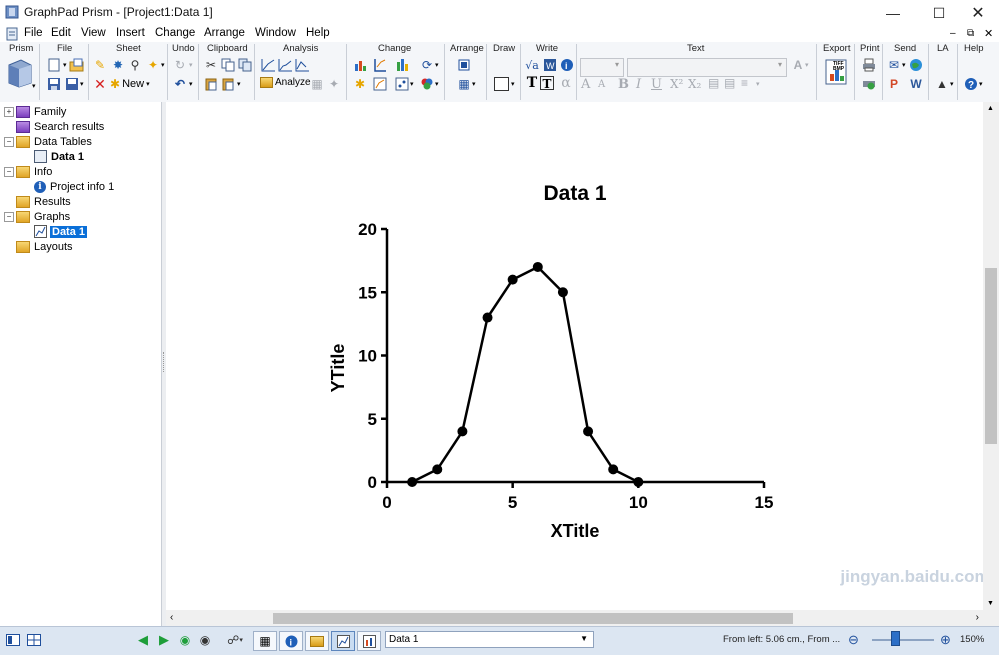 Image resolution: width=999 pixels, height=655 pixels. What do you see at coordinates (380, 84) in the screenshot?
I see `format-graph-icon` at bounding box center [380, 84].